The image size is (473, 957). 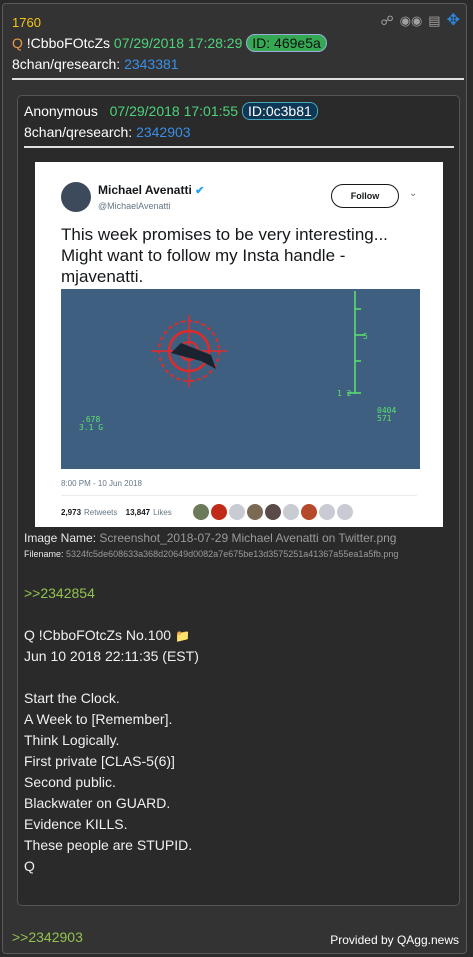 What do you see at coordinates (413, 193) in the screenshot?
I see `chevron-down-icon: ⌄` at bounding box center [413, 193].